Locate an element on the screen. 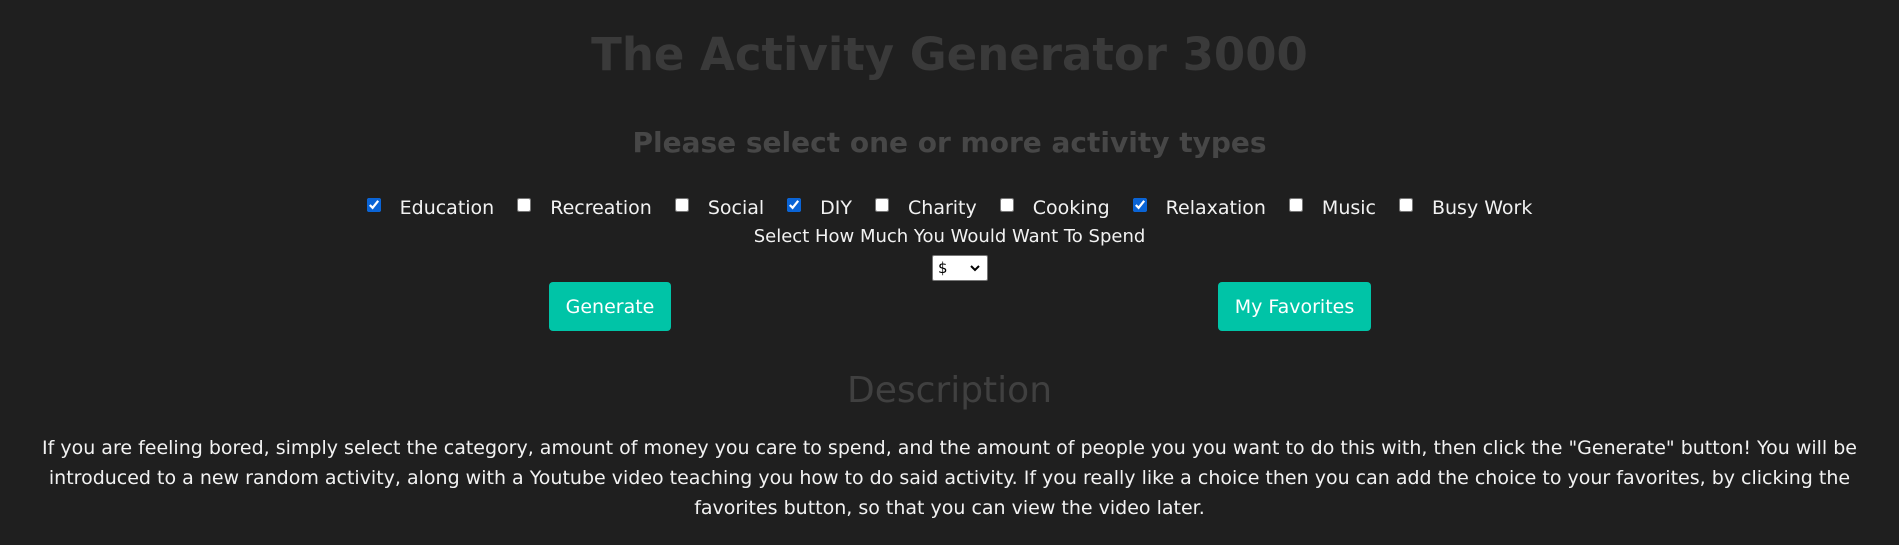 The width and height of the screenshot is (1899, 545). activity-type-option: Busy Work is located at coordinates (1465, 208).